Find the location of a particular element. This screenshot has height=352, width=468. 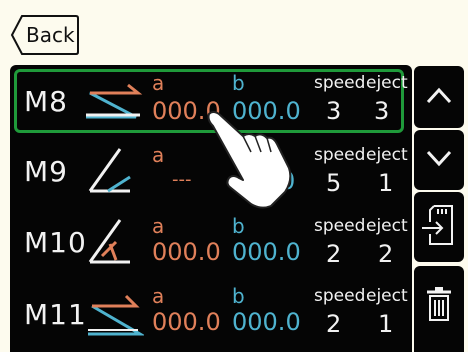

back-button: Back is located at coordinates (45, 35).